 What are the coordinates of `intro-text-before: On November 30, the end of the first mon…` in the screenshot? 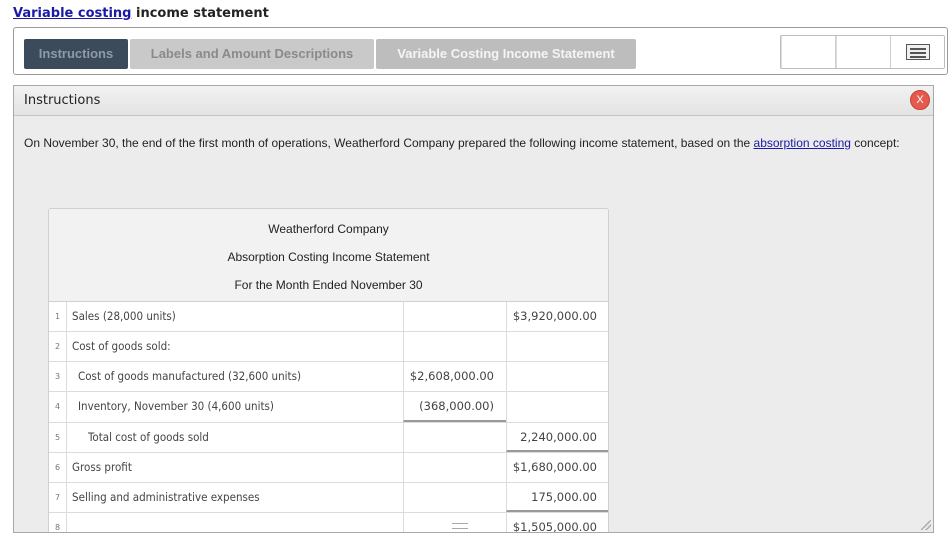 It's located at (389, 143).